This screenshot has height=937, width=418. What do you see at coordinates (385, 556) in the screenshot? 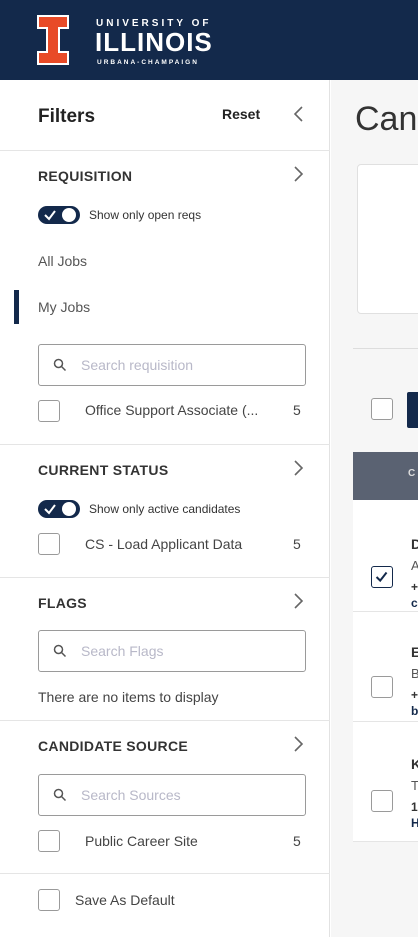
I see `table-row: D A + c` at bounding box center [385, 556].